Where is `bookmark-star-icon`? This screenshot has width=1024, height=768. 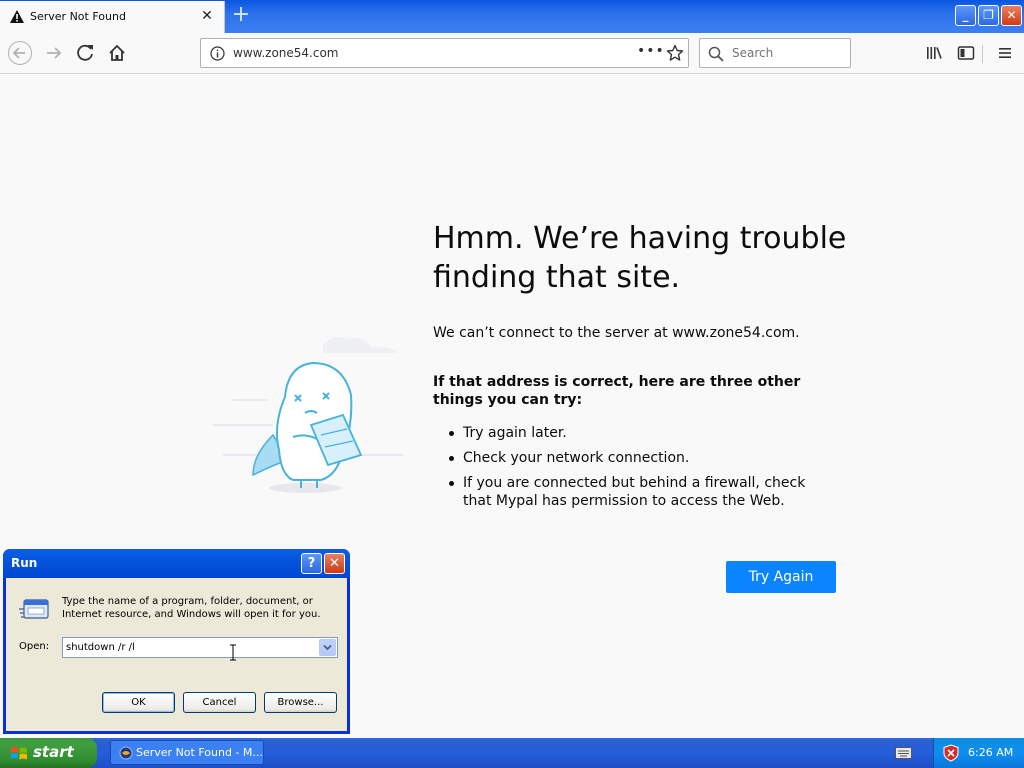 bookmark-star-icon is located at coordinates (675, 53).